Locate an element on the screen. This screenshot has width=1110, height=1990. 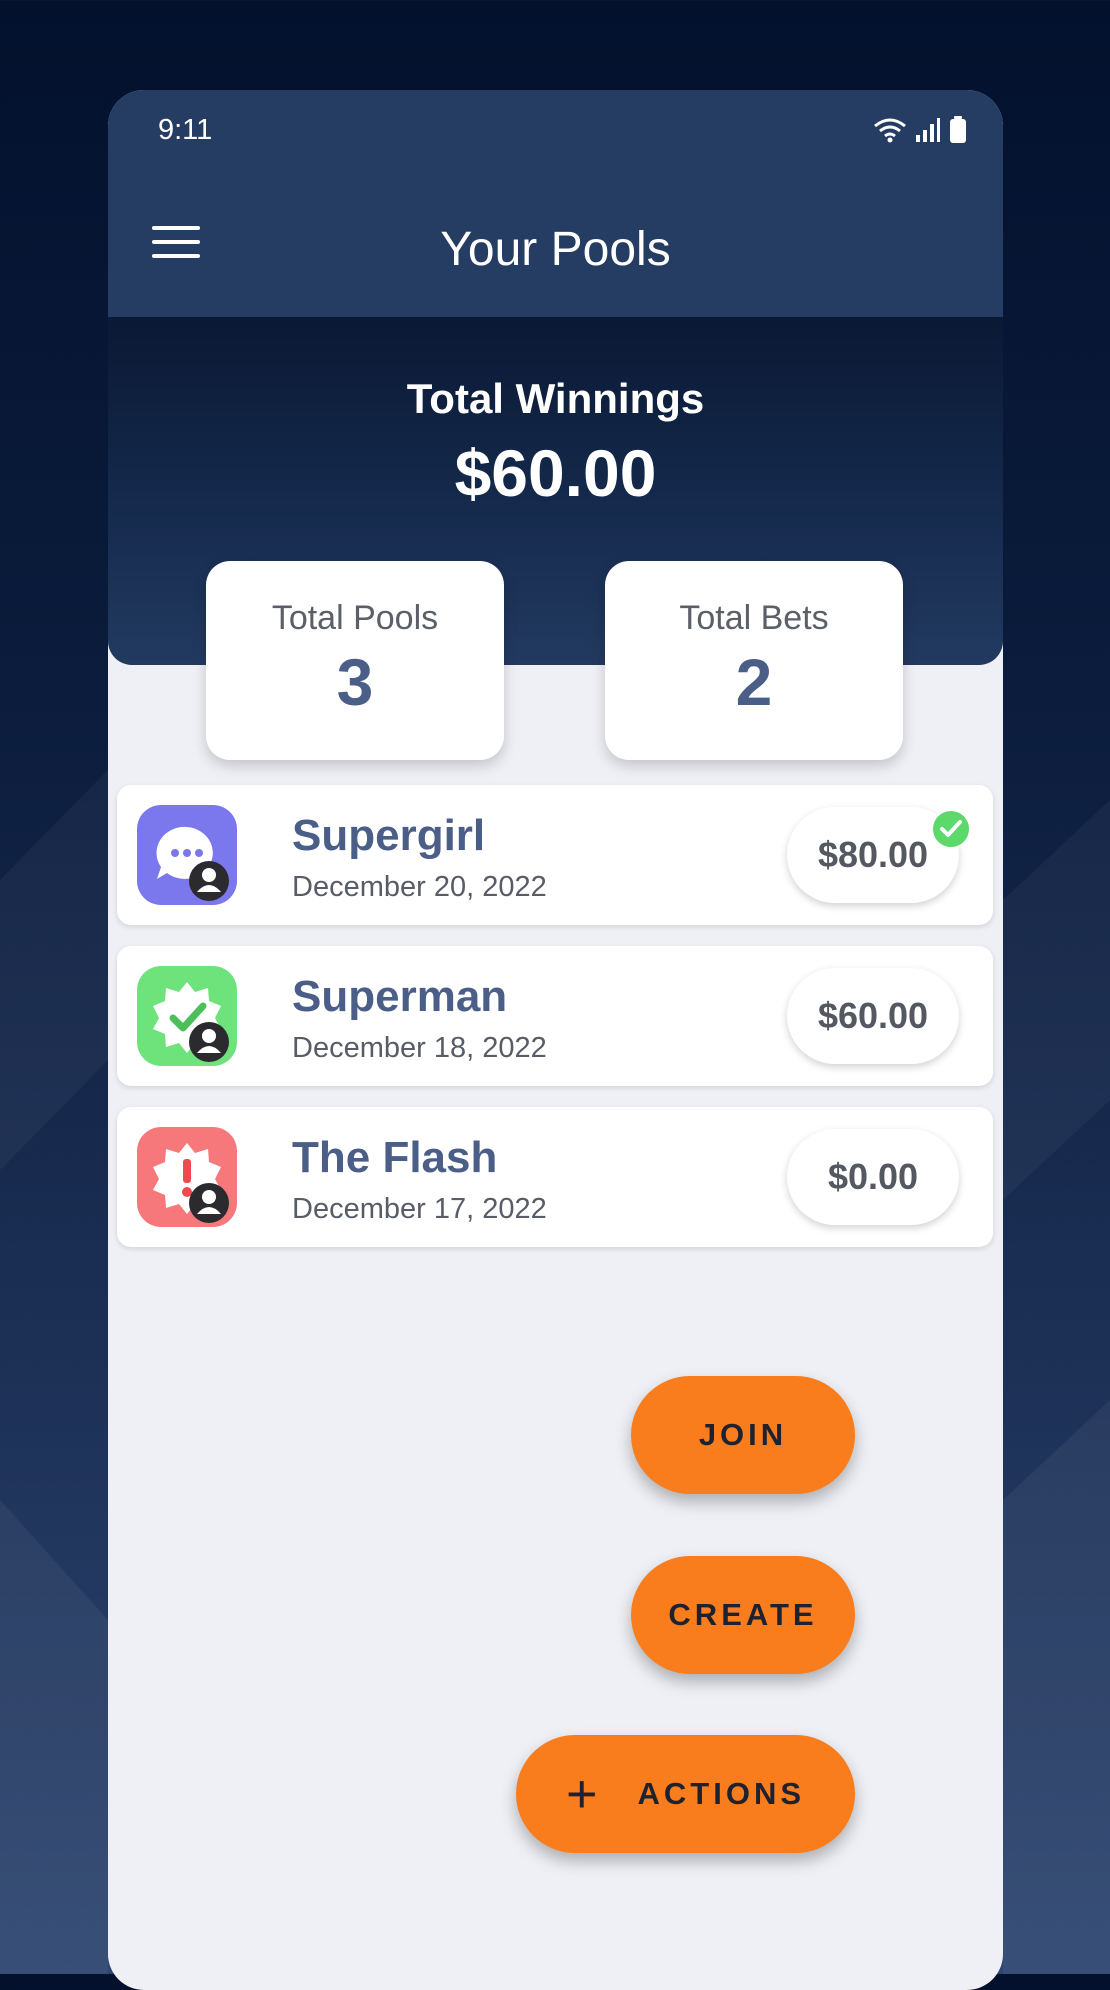
pool-amount: $60.00 is located at coordinates (873, 1016).